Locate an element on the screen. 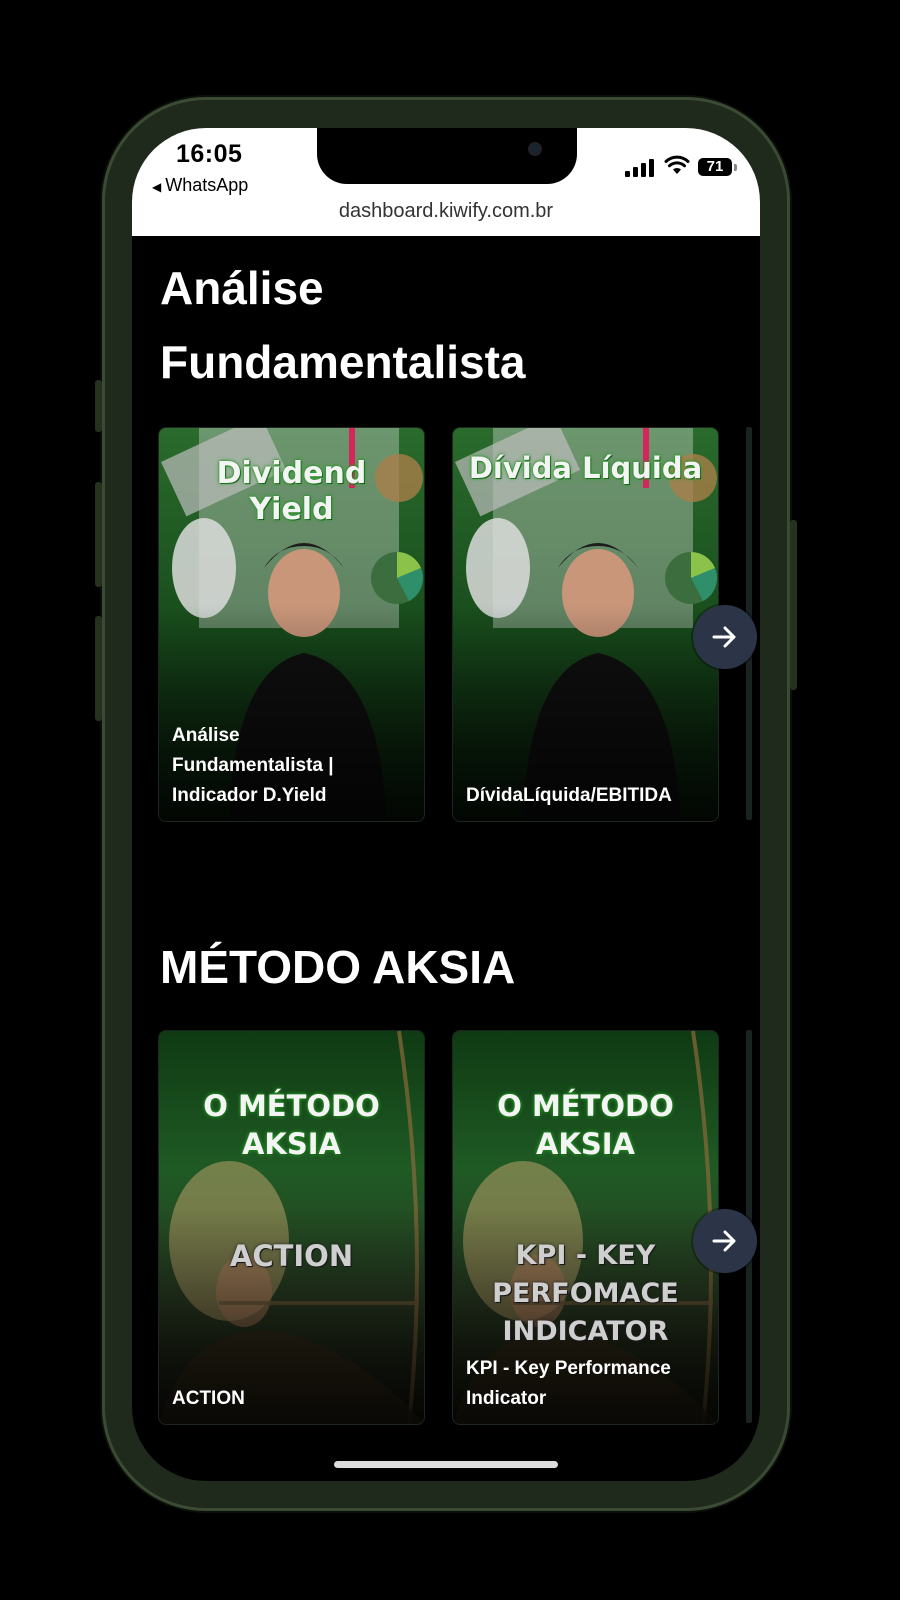  card-title: DívidaLíquida/EBITIDA is located at coordinates (569, 795).